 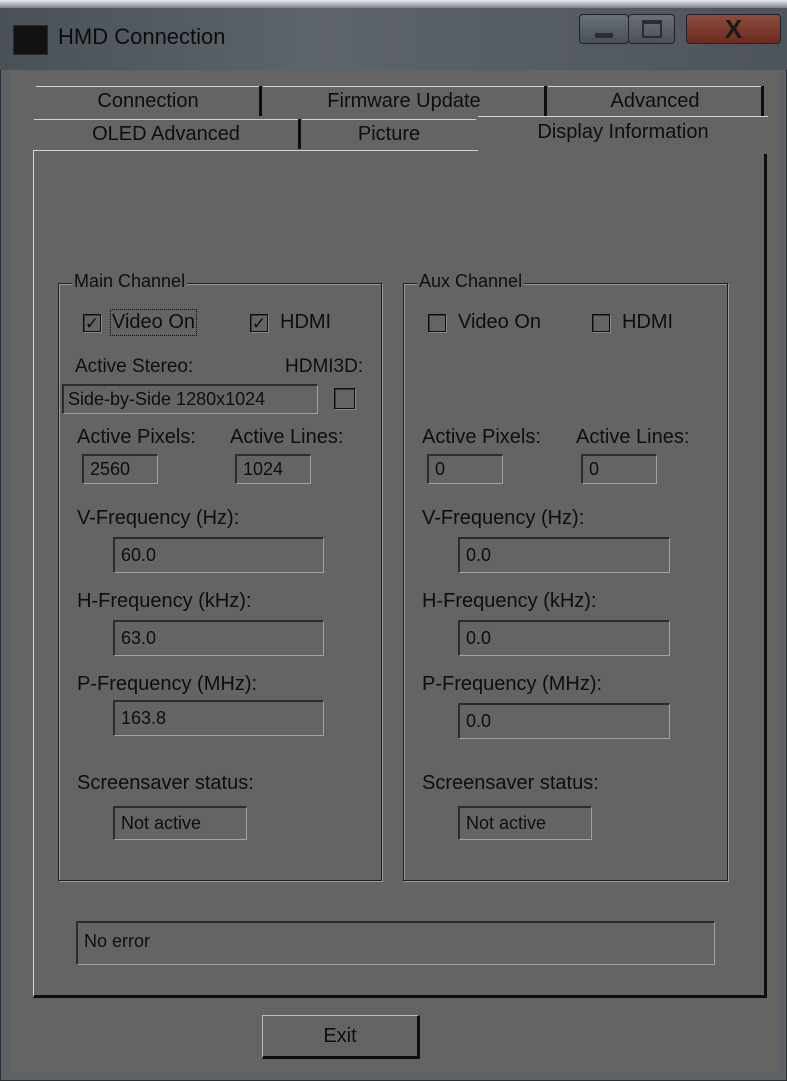 I want to click on aux-h-frequency-label: H-Frequency (kHz):, so click(x=509, y=601).